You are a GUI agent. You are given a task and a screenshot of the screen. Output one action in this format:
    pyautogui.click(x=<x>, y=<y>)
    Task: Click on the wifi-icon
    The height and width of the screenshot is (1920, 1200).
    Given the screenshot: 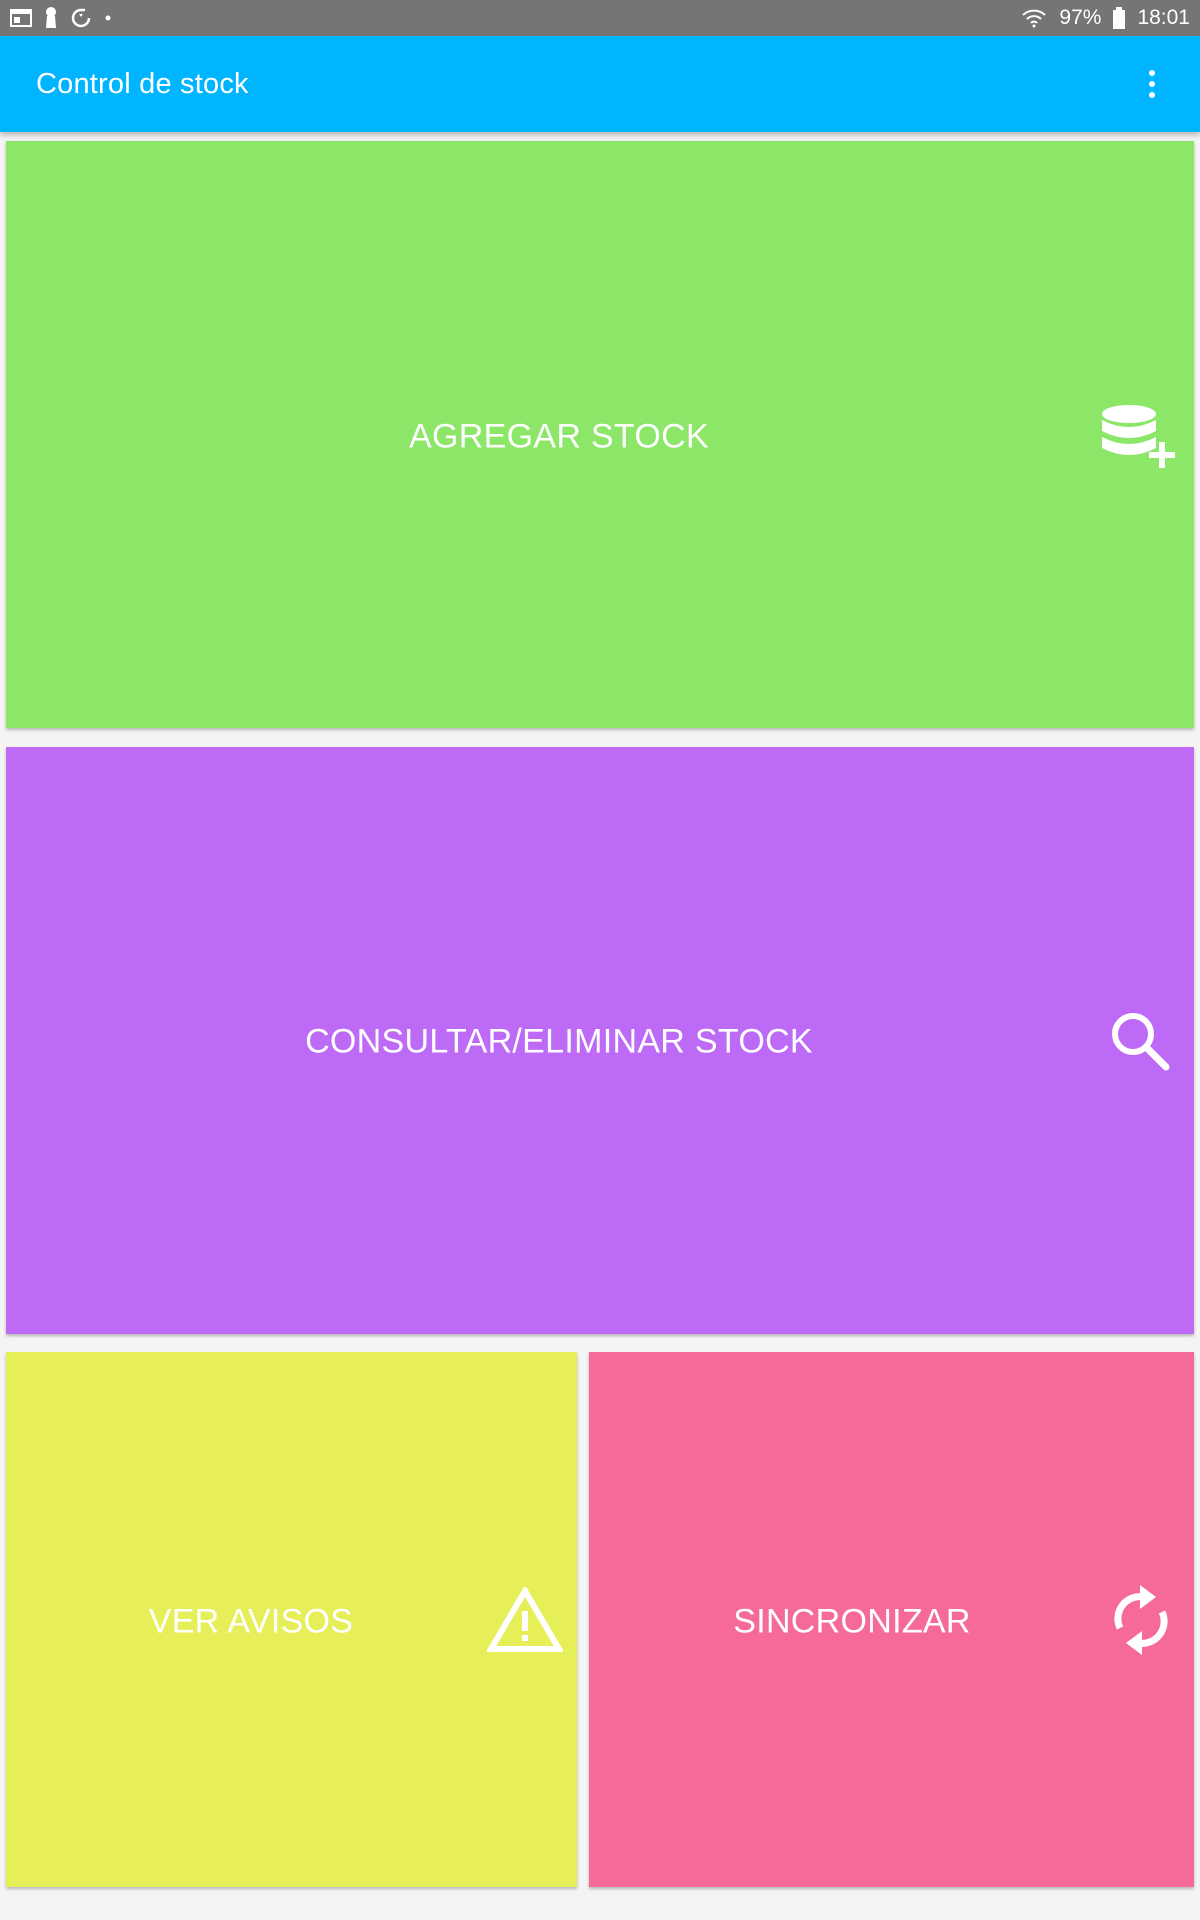 What is the action you would take?
    pyautogui.click(x=1034, y=18)
    